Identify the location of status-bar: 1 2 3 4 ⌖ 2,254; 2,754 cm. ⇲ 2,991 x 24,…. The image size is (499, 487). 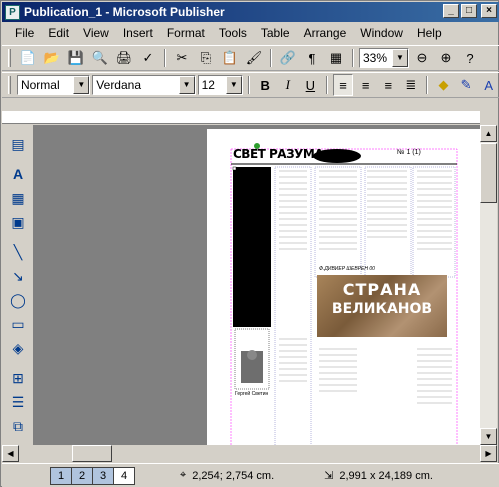
(250, 475).